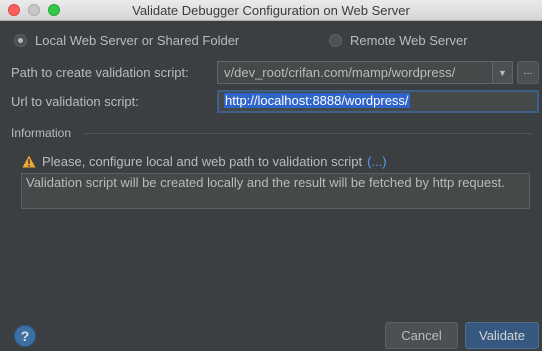 The image size is (542, 351). Describe the element at coordinates (41, 133) in the screenshot. I see `information-header: Information` at that location.